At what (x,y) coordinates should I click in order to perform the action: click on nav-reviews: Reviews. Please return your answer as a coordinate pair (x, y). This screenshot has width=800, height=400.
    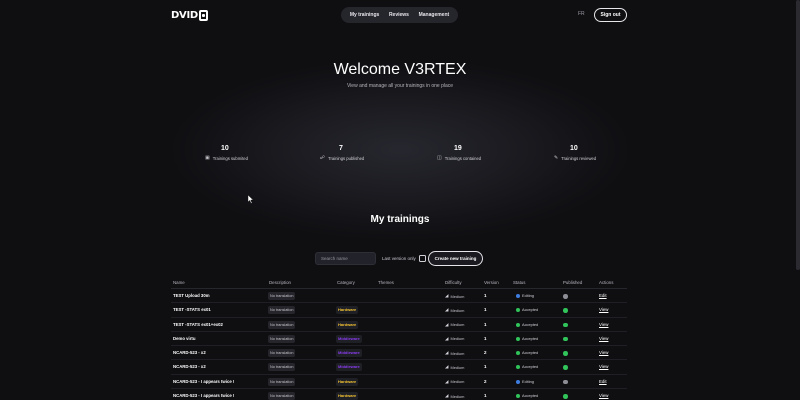
    Looking at the image, I should click on (399, 15).